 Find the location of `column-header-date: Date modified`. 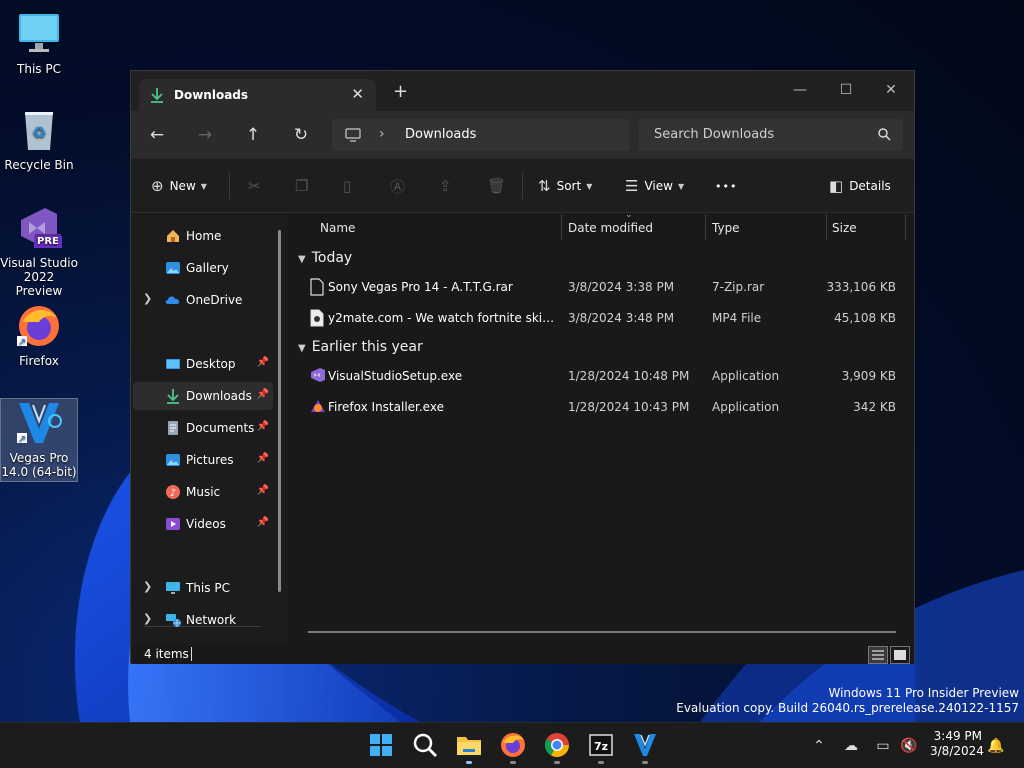

column-header-date: Date modified is located at coordinates (610, 228).